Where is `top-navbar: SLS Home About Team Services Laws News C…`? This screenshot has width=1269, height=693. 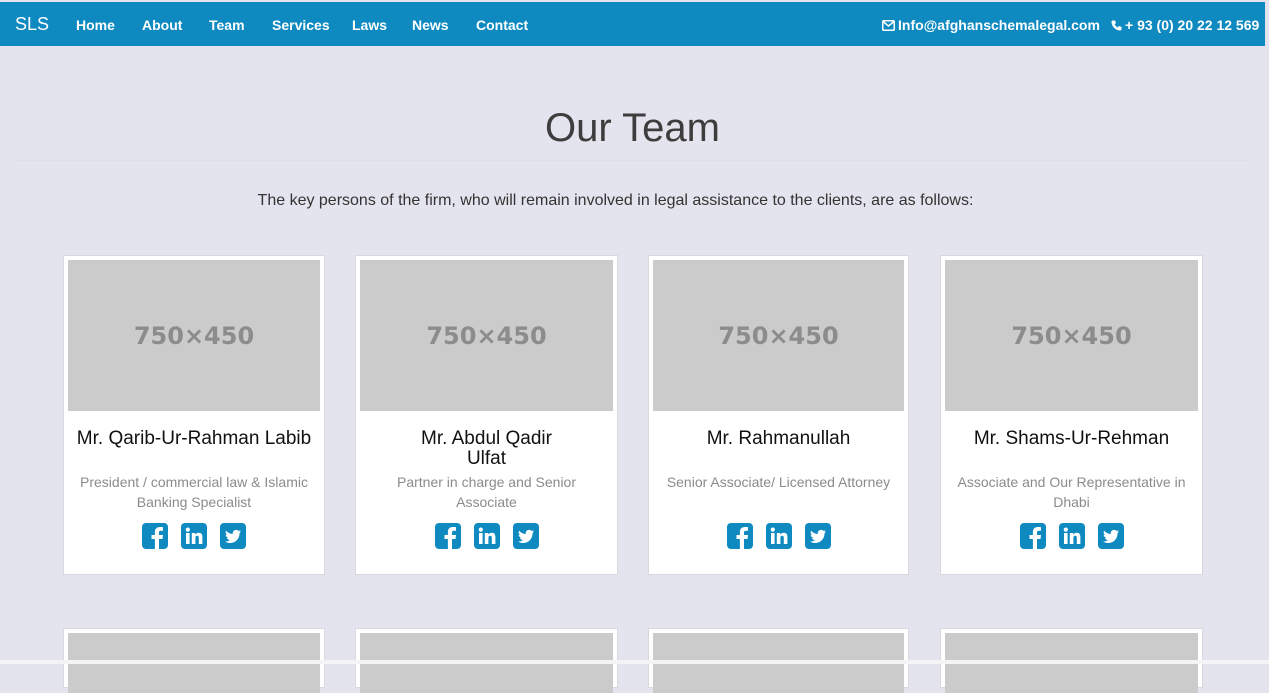 top-navbar: SLS Home About Team Services Laws News C… is located at coordinates (632, 24).